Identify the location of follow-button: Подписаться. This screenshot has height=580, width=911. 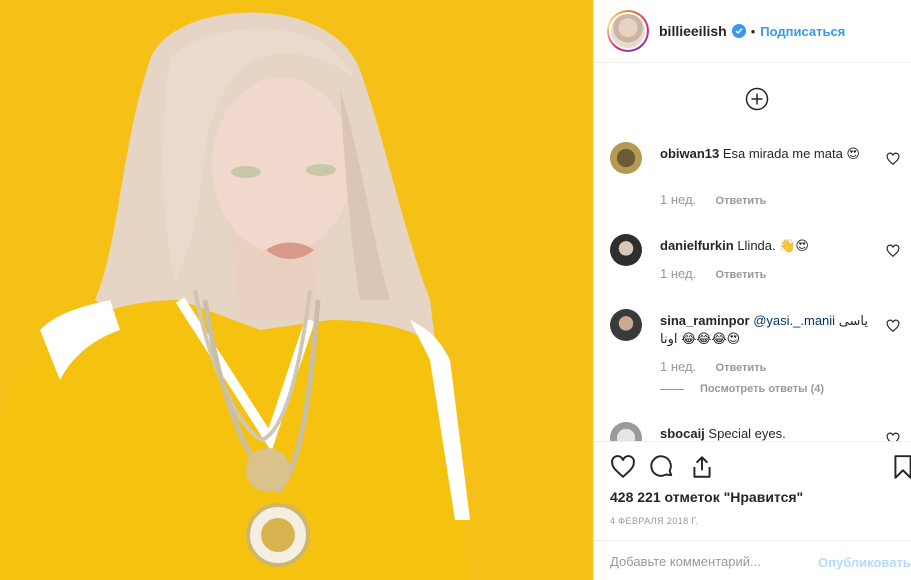
(802, 31).